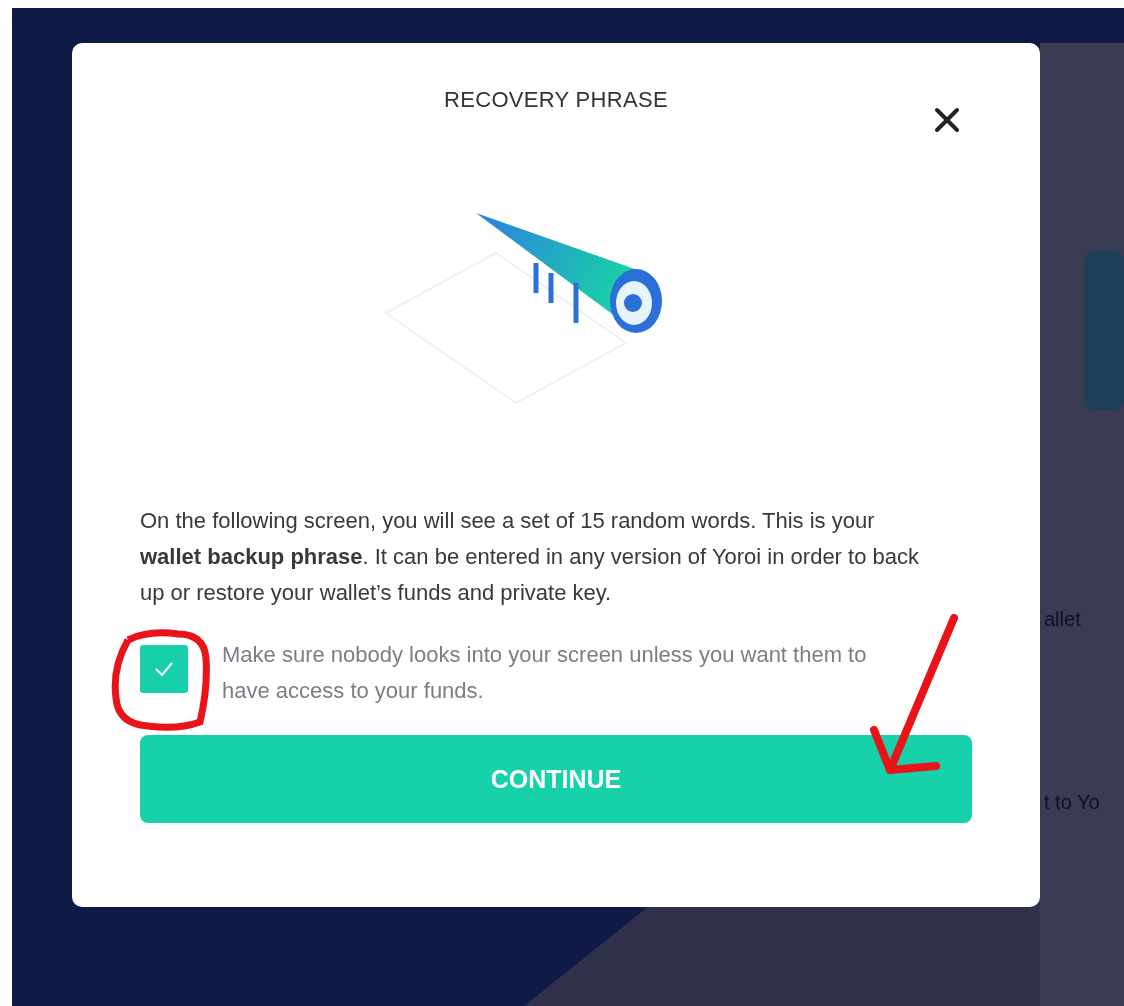  I want to click on checkbox-label: Make sure nobody looks into your screen unless you want them to have access to your funds., so click(545, 673).